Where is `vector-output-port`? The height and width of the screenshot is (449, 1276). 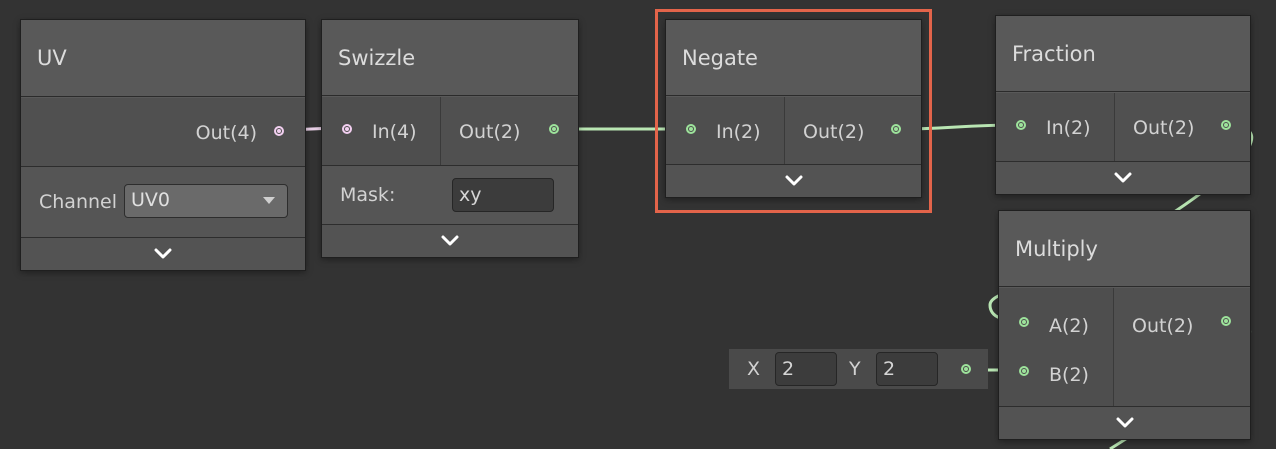 vector-output-port is located at coordinates (966, 369).